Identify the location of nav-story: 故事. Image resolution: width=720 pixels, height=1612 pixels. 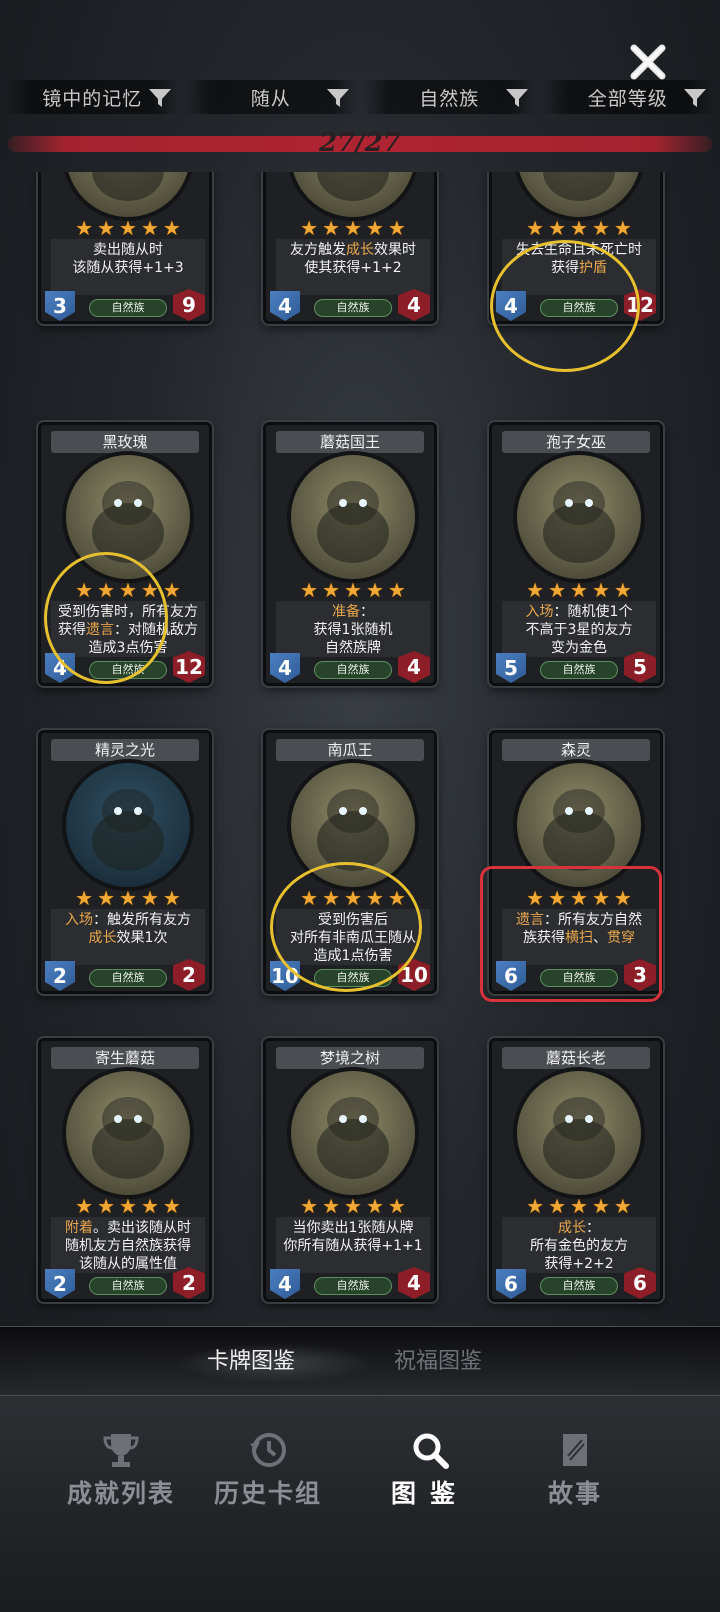
(575, 1470).